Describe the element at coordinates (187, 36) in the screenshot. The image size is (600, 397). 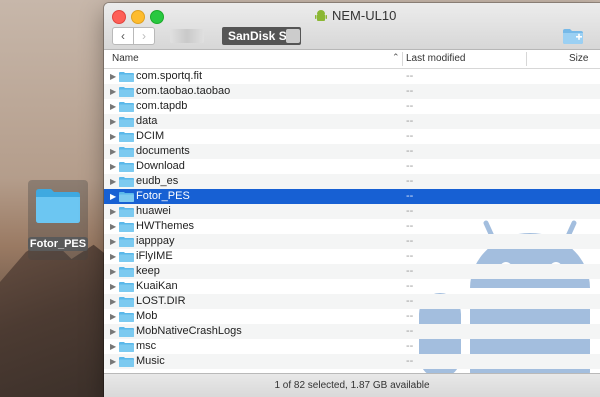
I see `blurred-label` at that location.